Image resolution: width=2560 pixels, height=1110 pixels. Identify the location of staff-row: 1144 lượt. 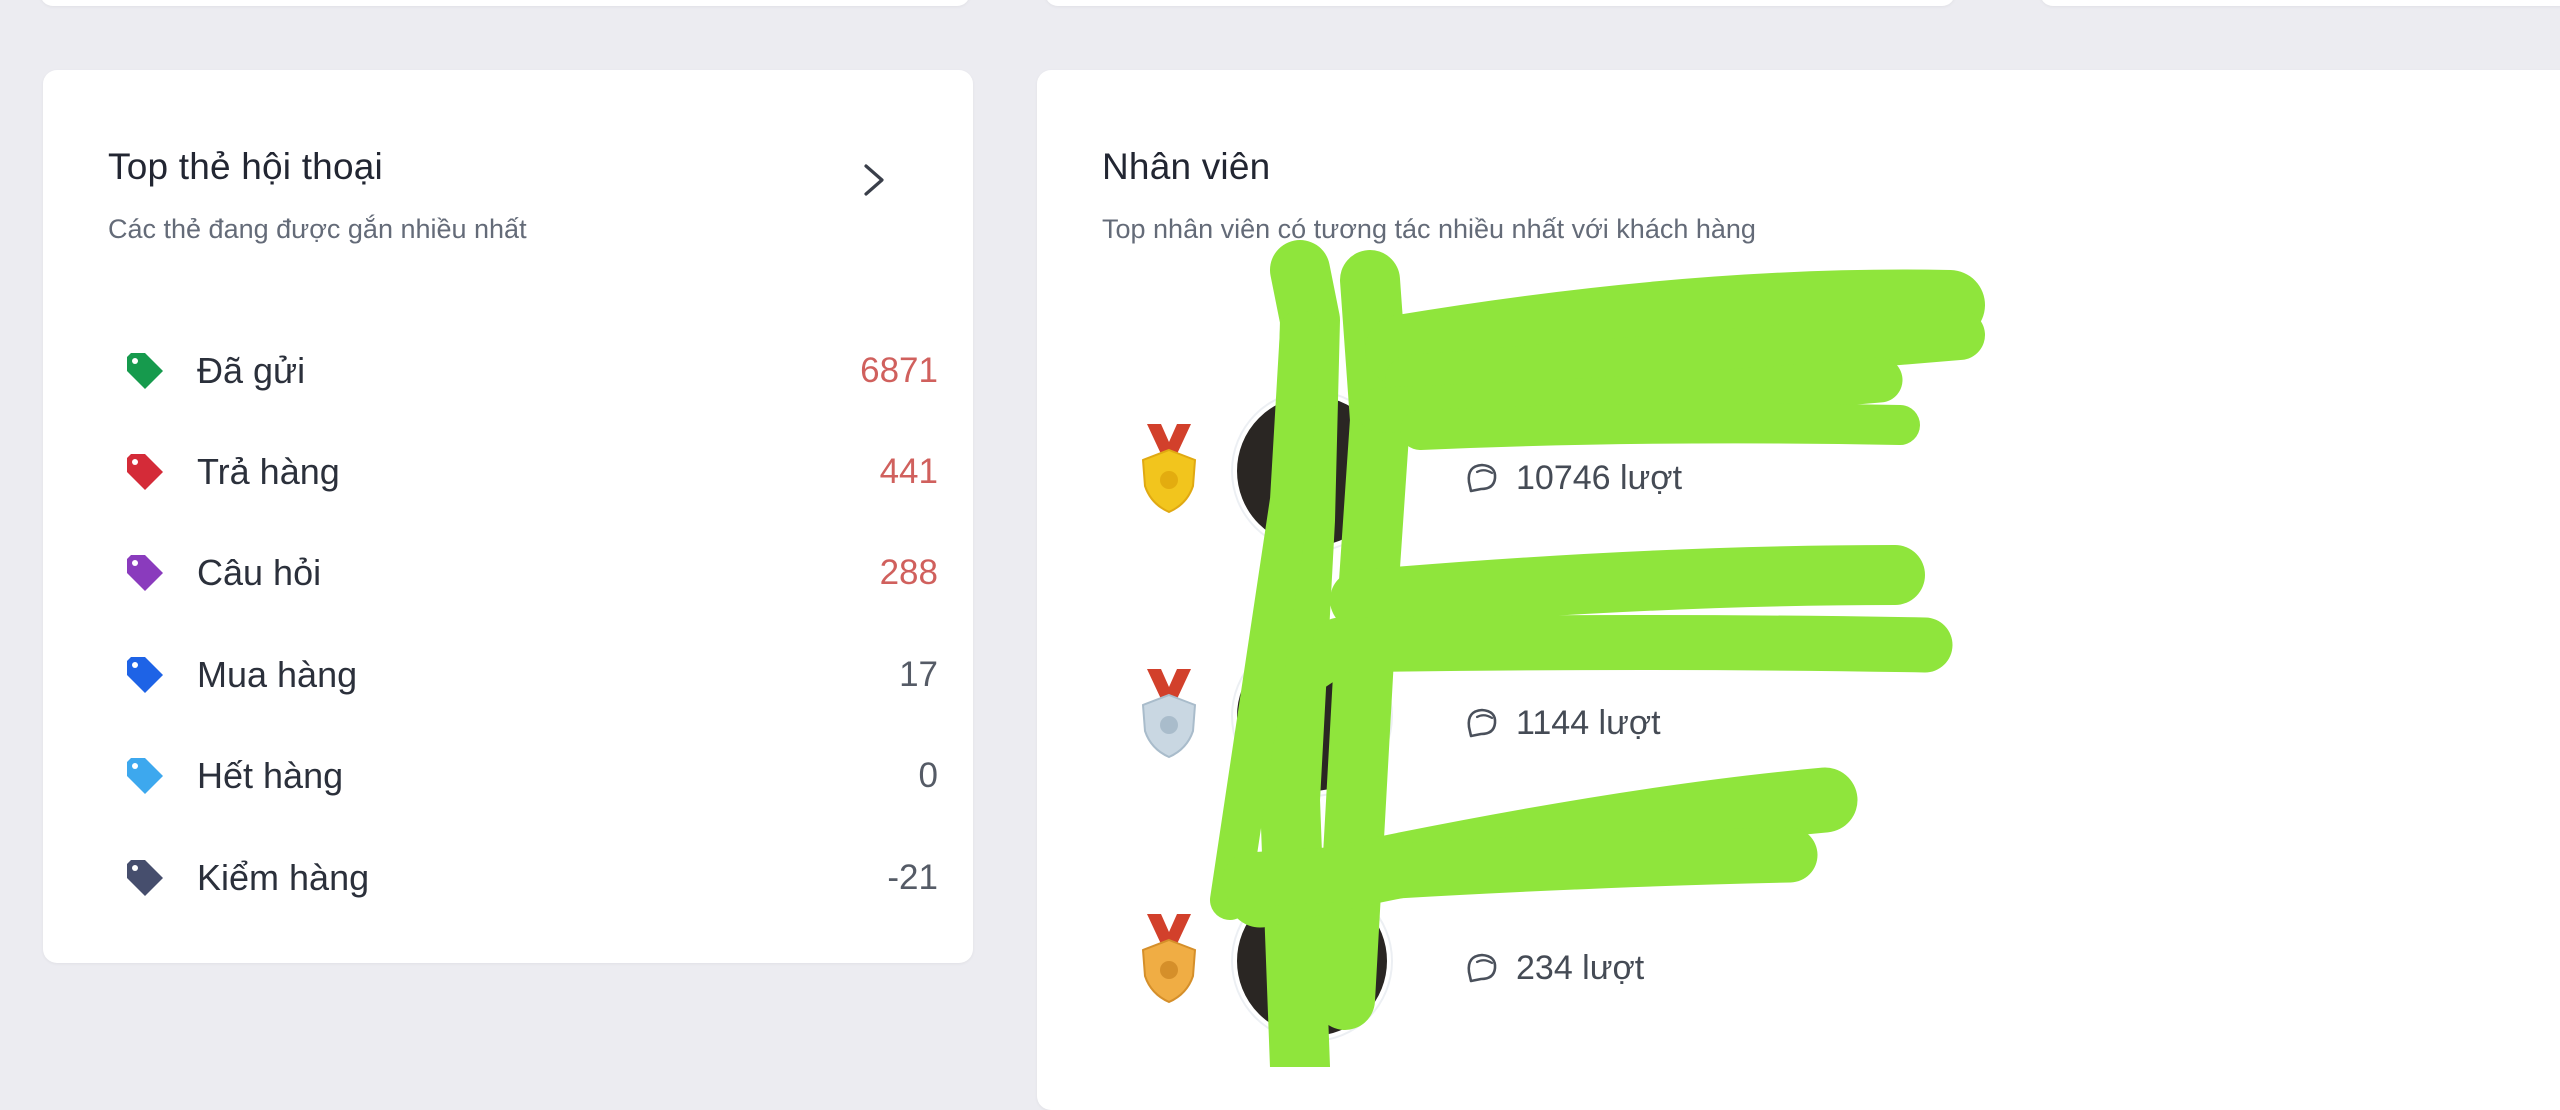
(1487, 705).